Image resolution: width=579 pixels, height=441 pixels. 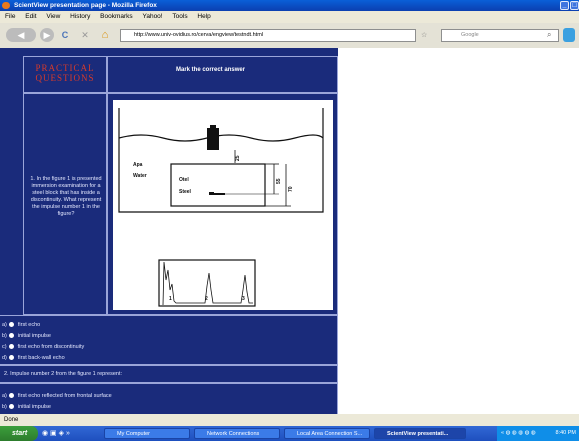 What do you see at coordinates (116, 16) in the screenshot?
I see `menu-bookmarks: Bookmarks` at bounding box center [116, 16].